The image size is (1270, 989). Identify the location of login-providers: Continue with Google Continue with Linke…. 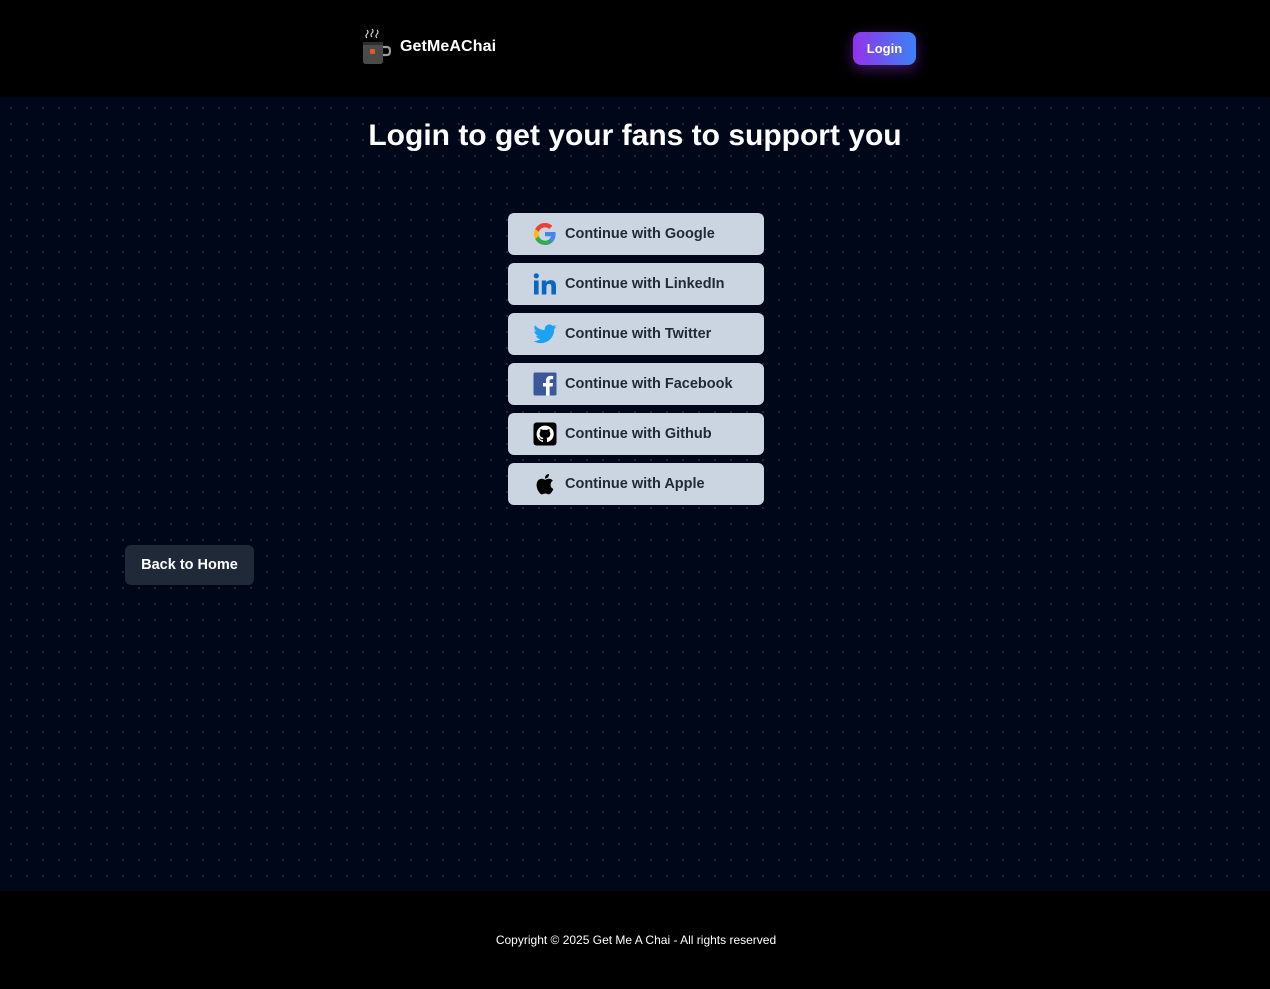
(636, 363).